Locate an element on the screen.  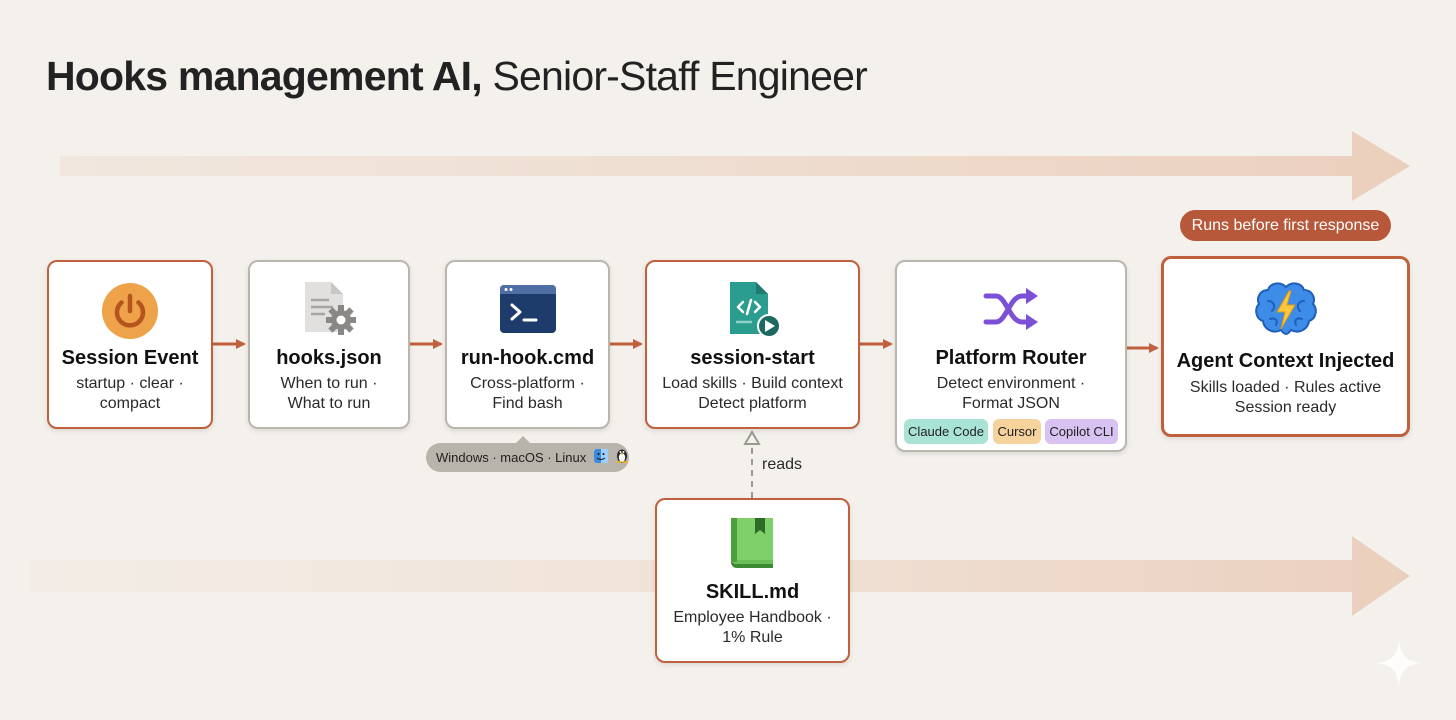
node-title: session-start is located at coordinates (752, 358).